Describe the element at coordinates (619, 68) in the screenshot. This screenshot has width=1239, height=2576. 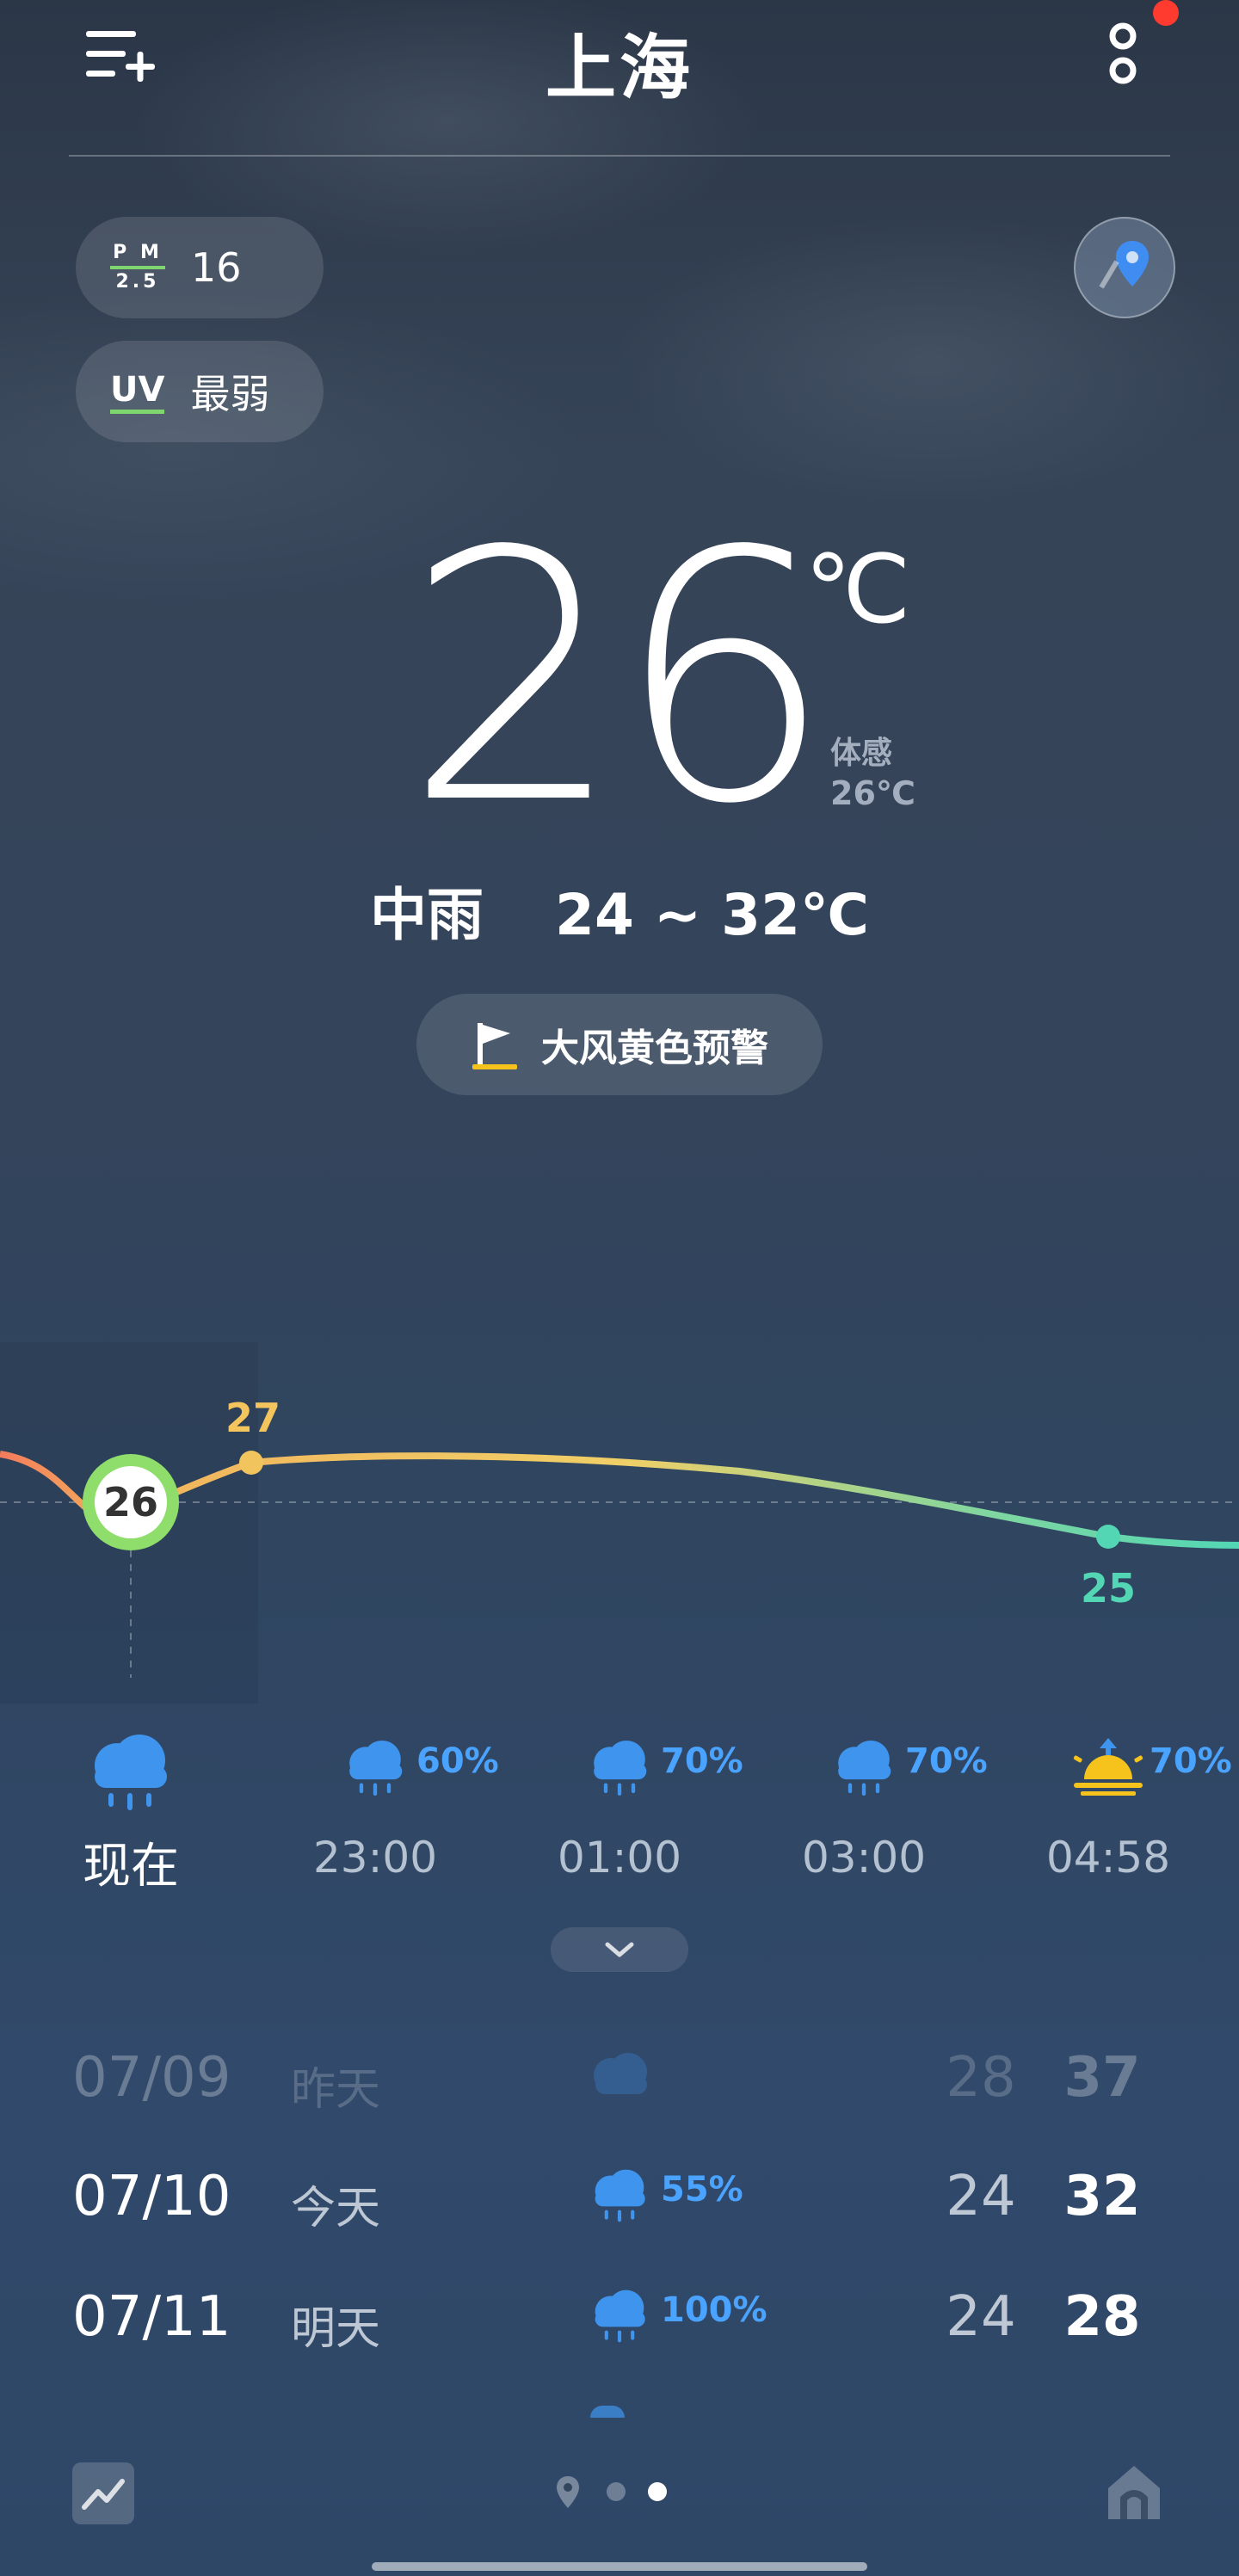
I see `city-title: 上海` at that location.